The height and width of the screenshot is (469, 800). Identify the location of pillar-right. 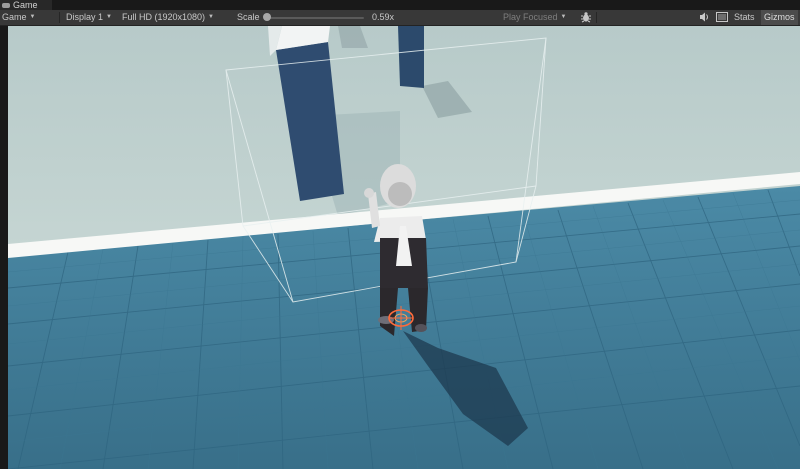
(411, 57).